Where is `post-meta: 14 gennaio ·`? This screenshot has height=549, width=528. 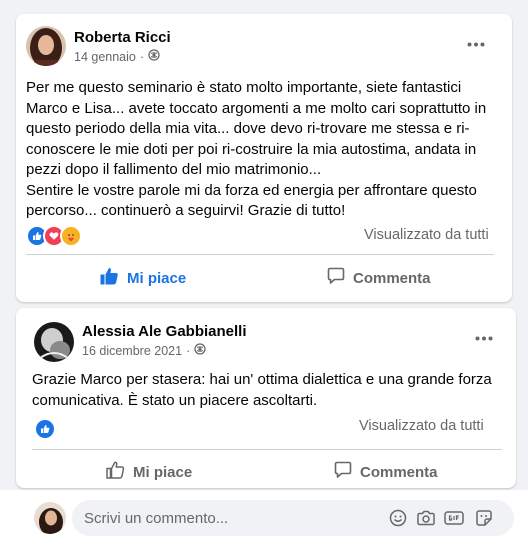 post-meta: 14 gennaio · is located at coordinates (117, 56).